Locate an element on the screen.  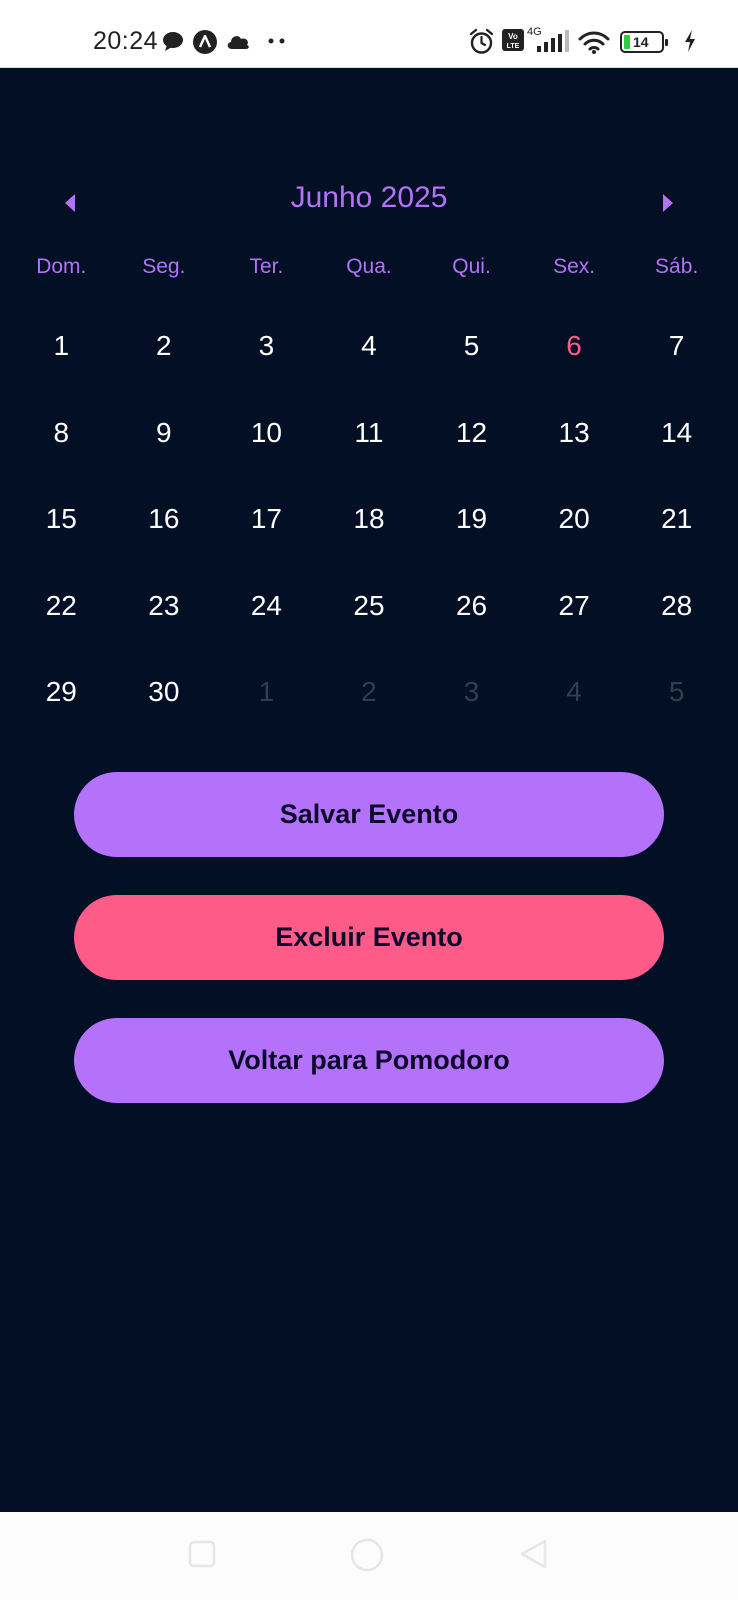
calendar-day: 1 is located at coordinates (61, 346).